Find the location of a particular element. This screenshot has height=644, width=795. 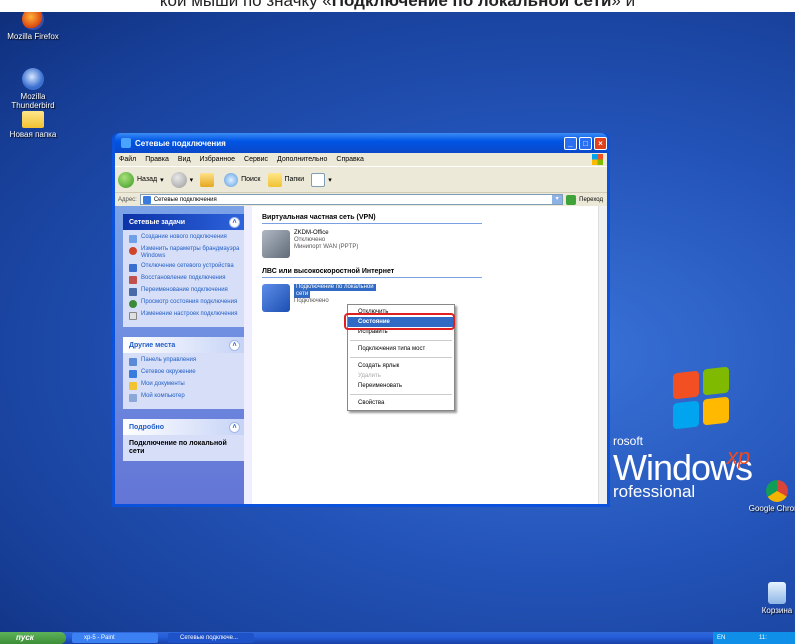

rename-icon is located at coordinates (133, 292).